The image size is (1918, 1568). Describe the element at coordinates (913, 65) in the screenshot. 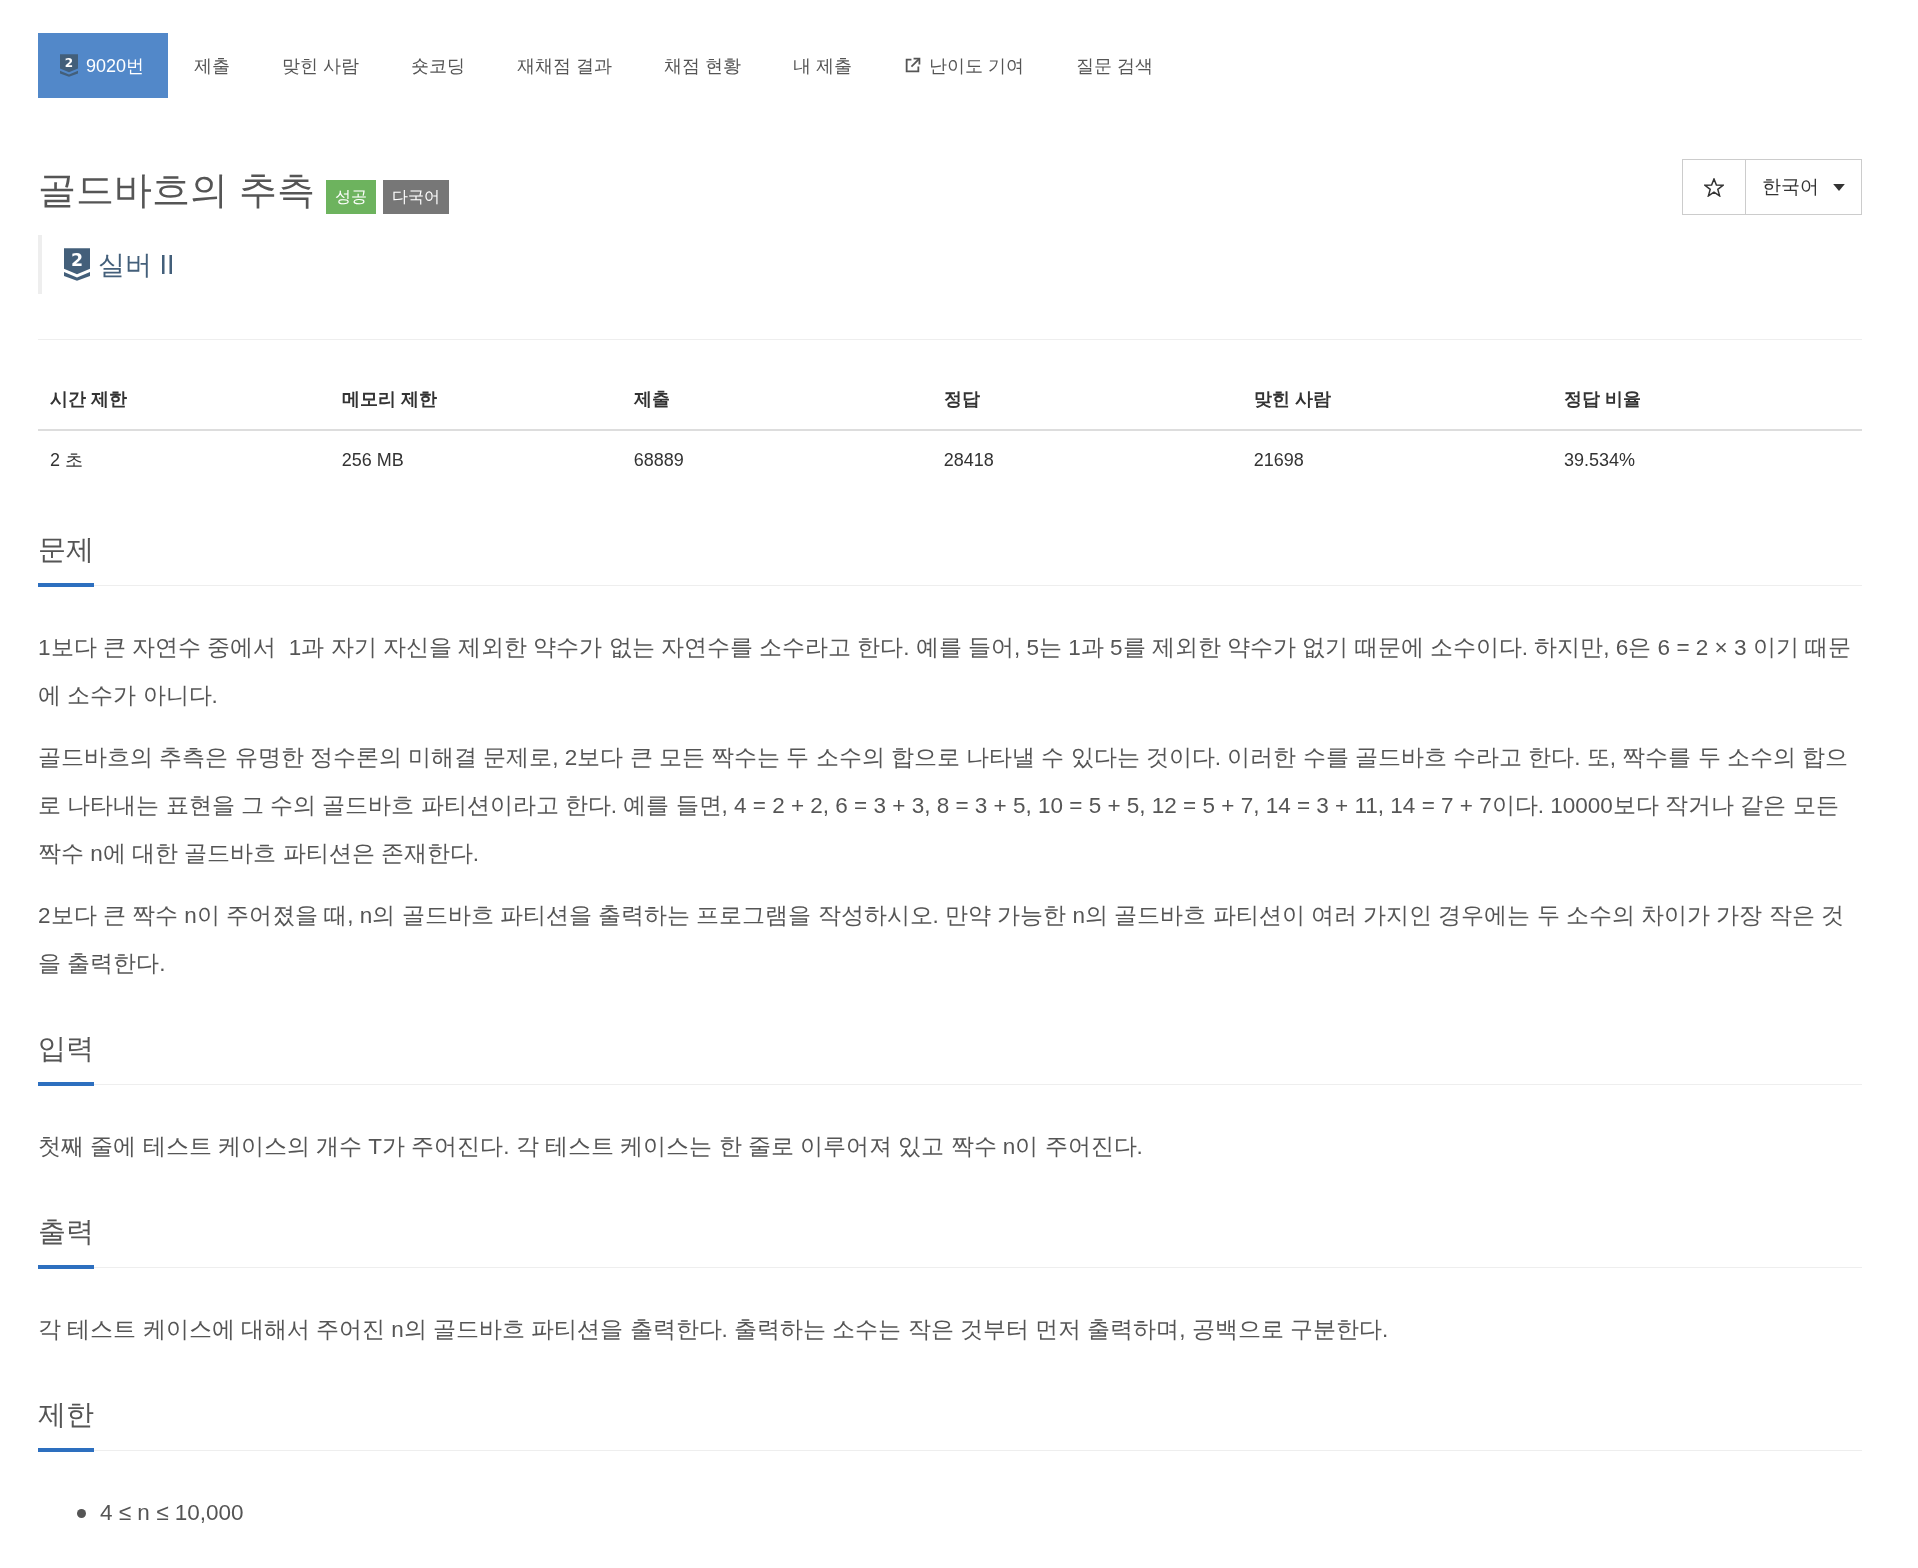

I see `external-link-icon` at that location.